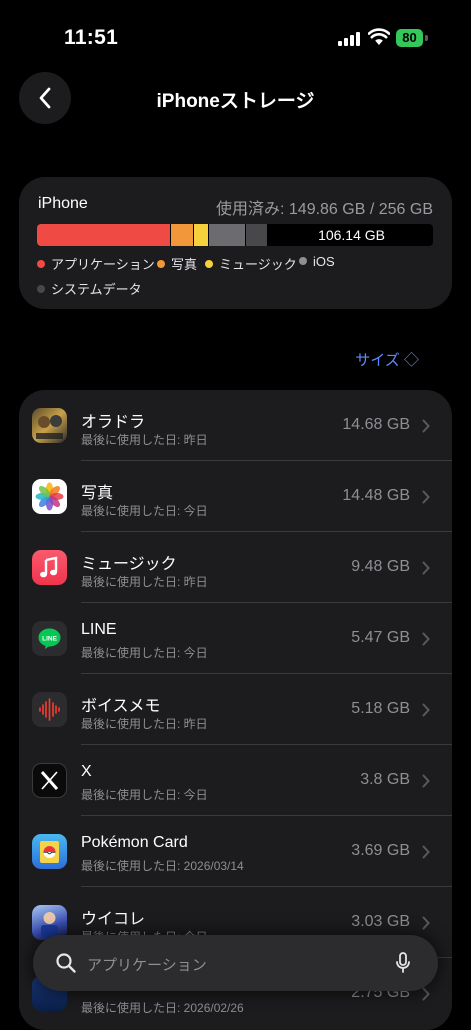  What do you see at coordinates (86, 771) in the screenshot?
I see `app-name: X` at bounding box center [86, 771].